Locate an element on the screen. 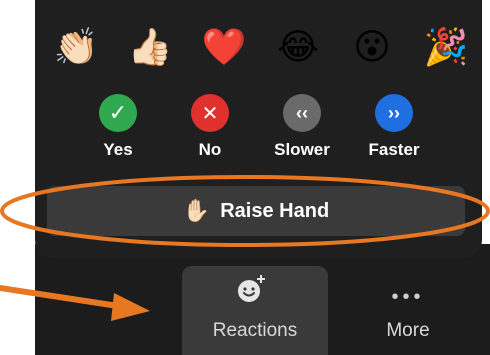  yes-label: Yes is located at coordinates (118, 149).